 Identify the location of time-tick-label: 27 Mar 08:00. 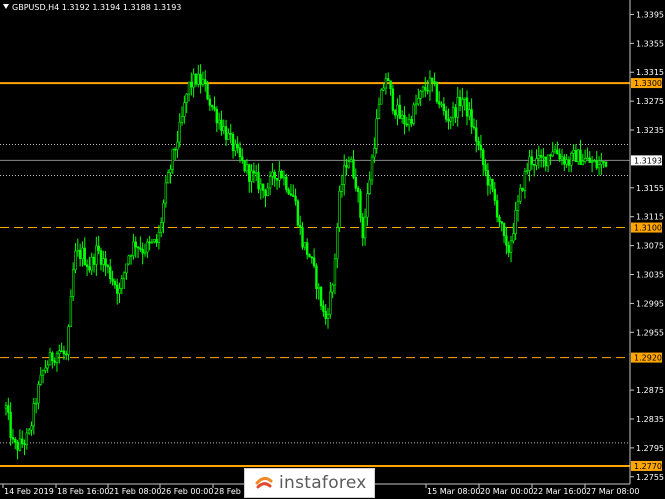
(612, 491).